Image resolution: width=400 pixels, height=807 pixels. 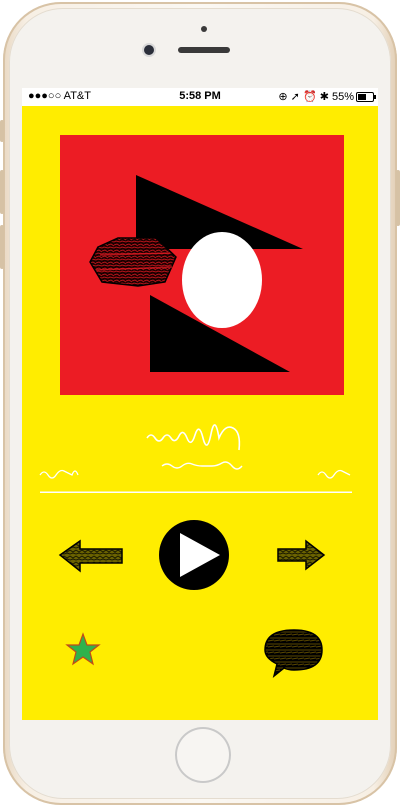 I want to click on track-info, so click(x=200, y=458).